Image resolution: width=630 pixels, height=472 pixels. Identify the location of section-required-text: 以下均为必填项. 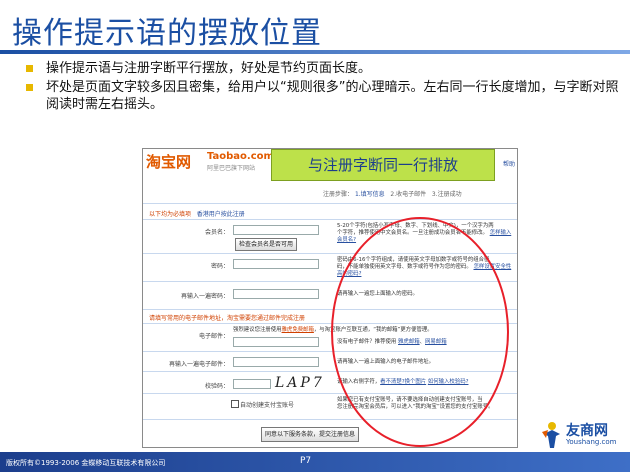
(170, 214).